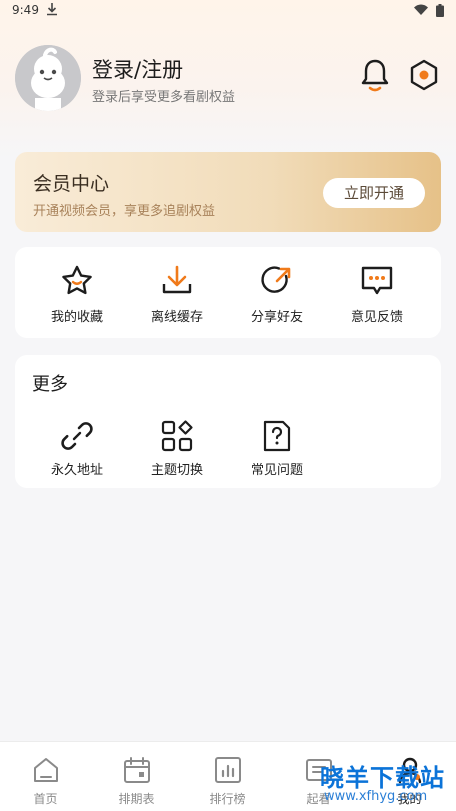 The image size is (456, 811). I want to click on tab-ranking-label: 排行榜, so click(227, 799).